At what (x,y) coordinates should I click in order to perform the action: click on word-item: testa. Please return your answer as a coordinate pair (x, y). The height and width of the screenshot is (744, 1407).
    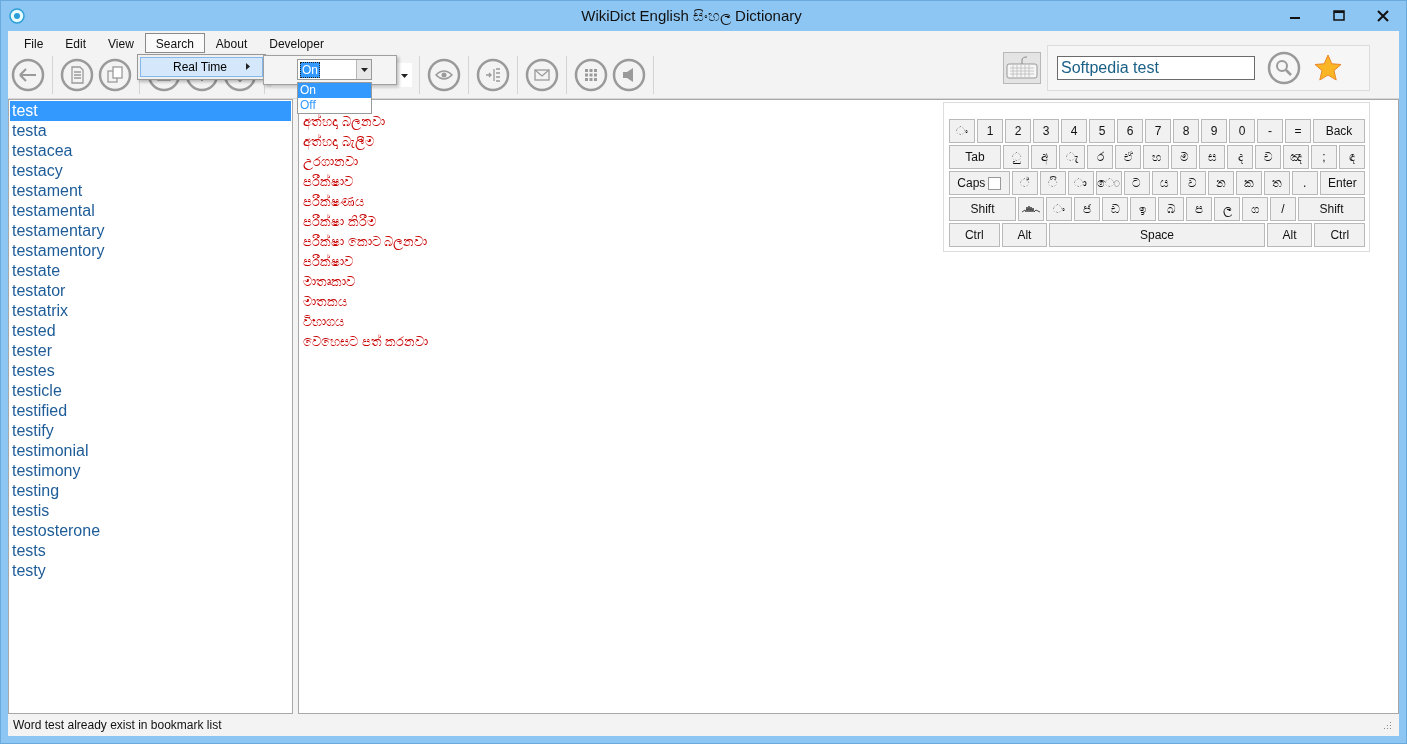
    Looking at the image, I should click on (150, 131).